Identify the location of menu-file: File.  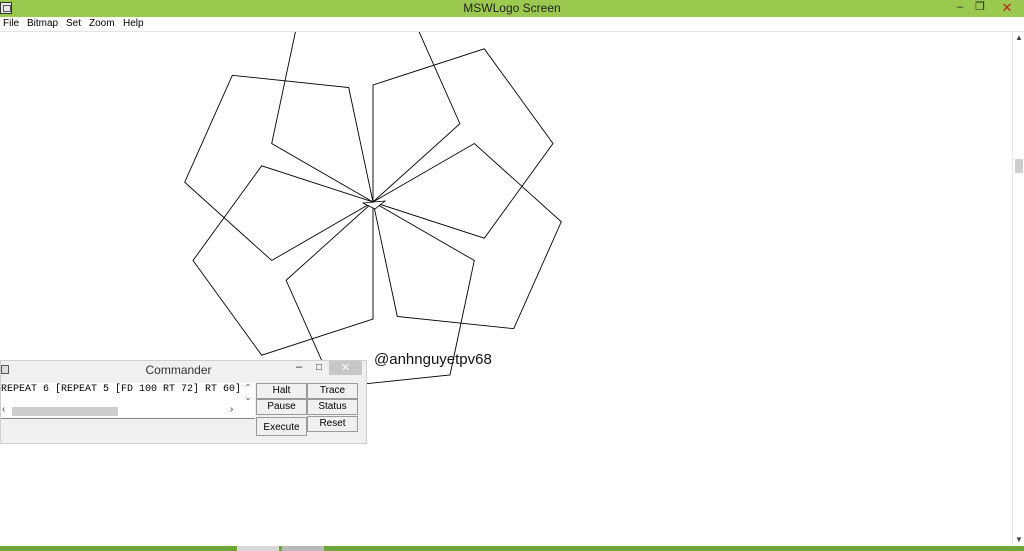
(11, 23).